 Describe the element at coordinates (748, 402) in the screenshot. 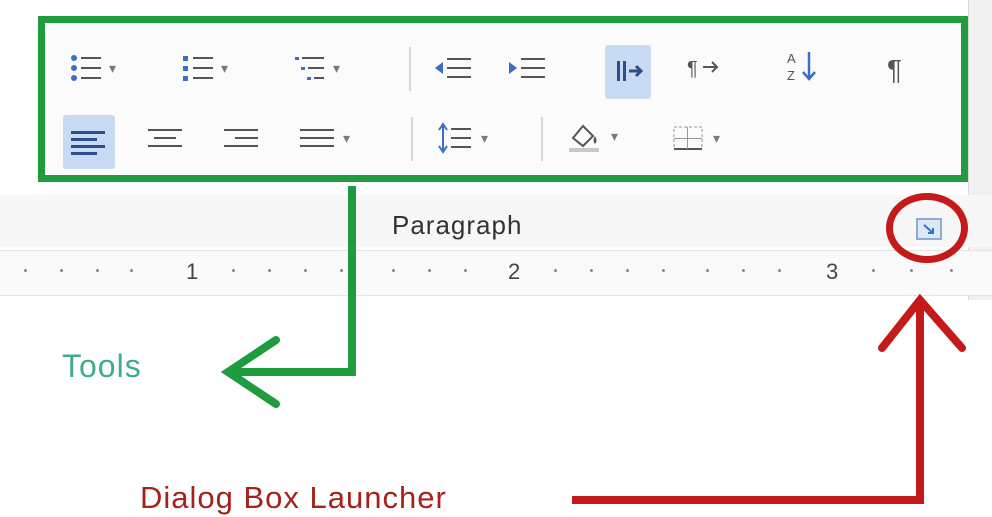

I see `launcher-arrow` at that location.